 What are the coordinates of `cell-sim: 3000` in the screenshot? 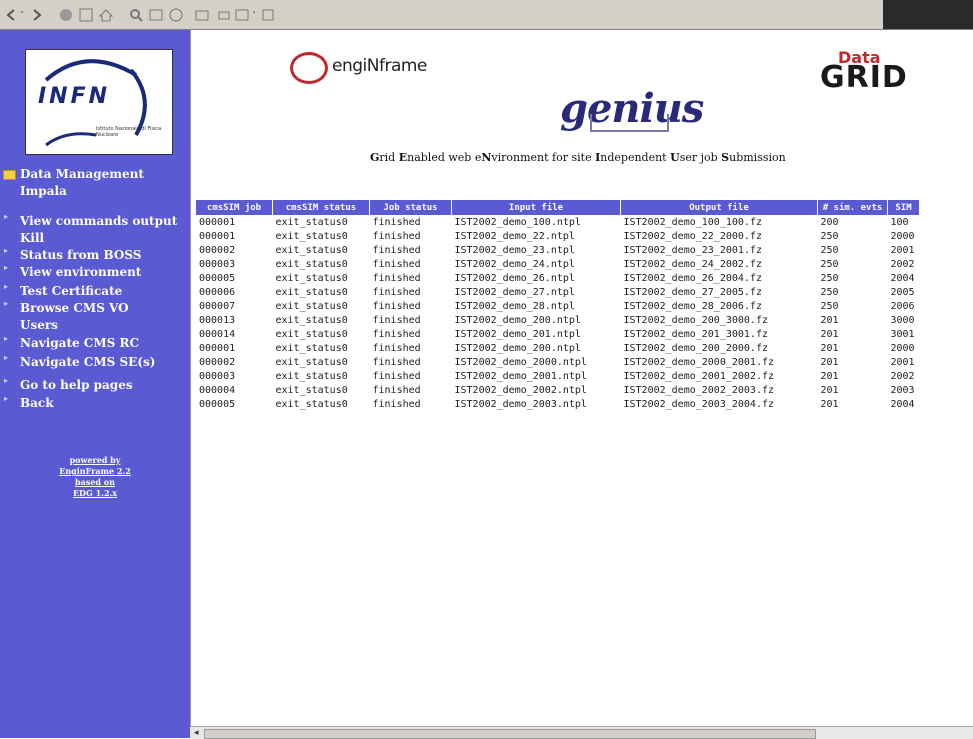 It's located at (902, 320).